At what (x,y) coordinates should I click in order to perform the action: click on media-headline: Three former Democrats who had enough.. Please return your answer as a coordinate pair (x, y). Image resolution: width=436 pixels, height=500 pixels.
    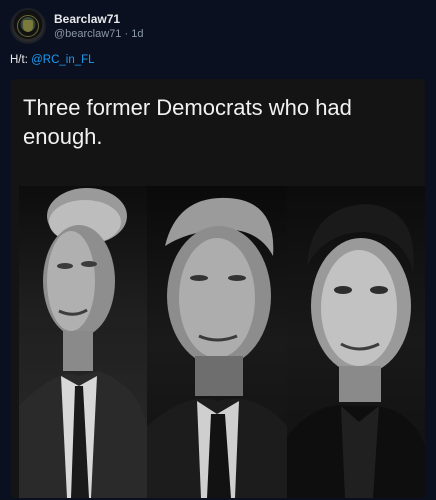
    Looking at the image, I should click on (187, 122).